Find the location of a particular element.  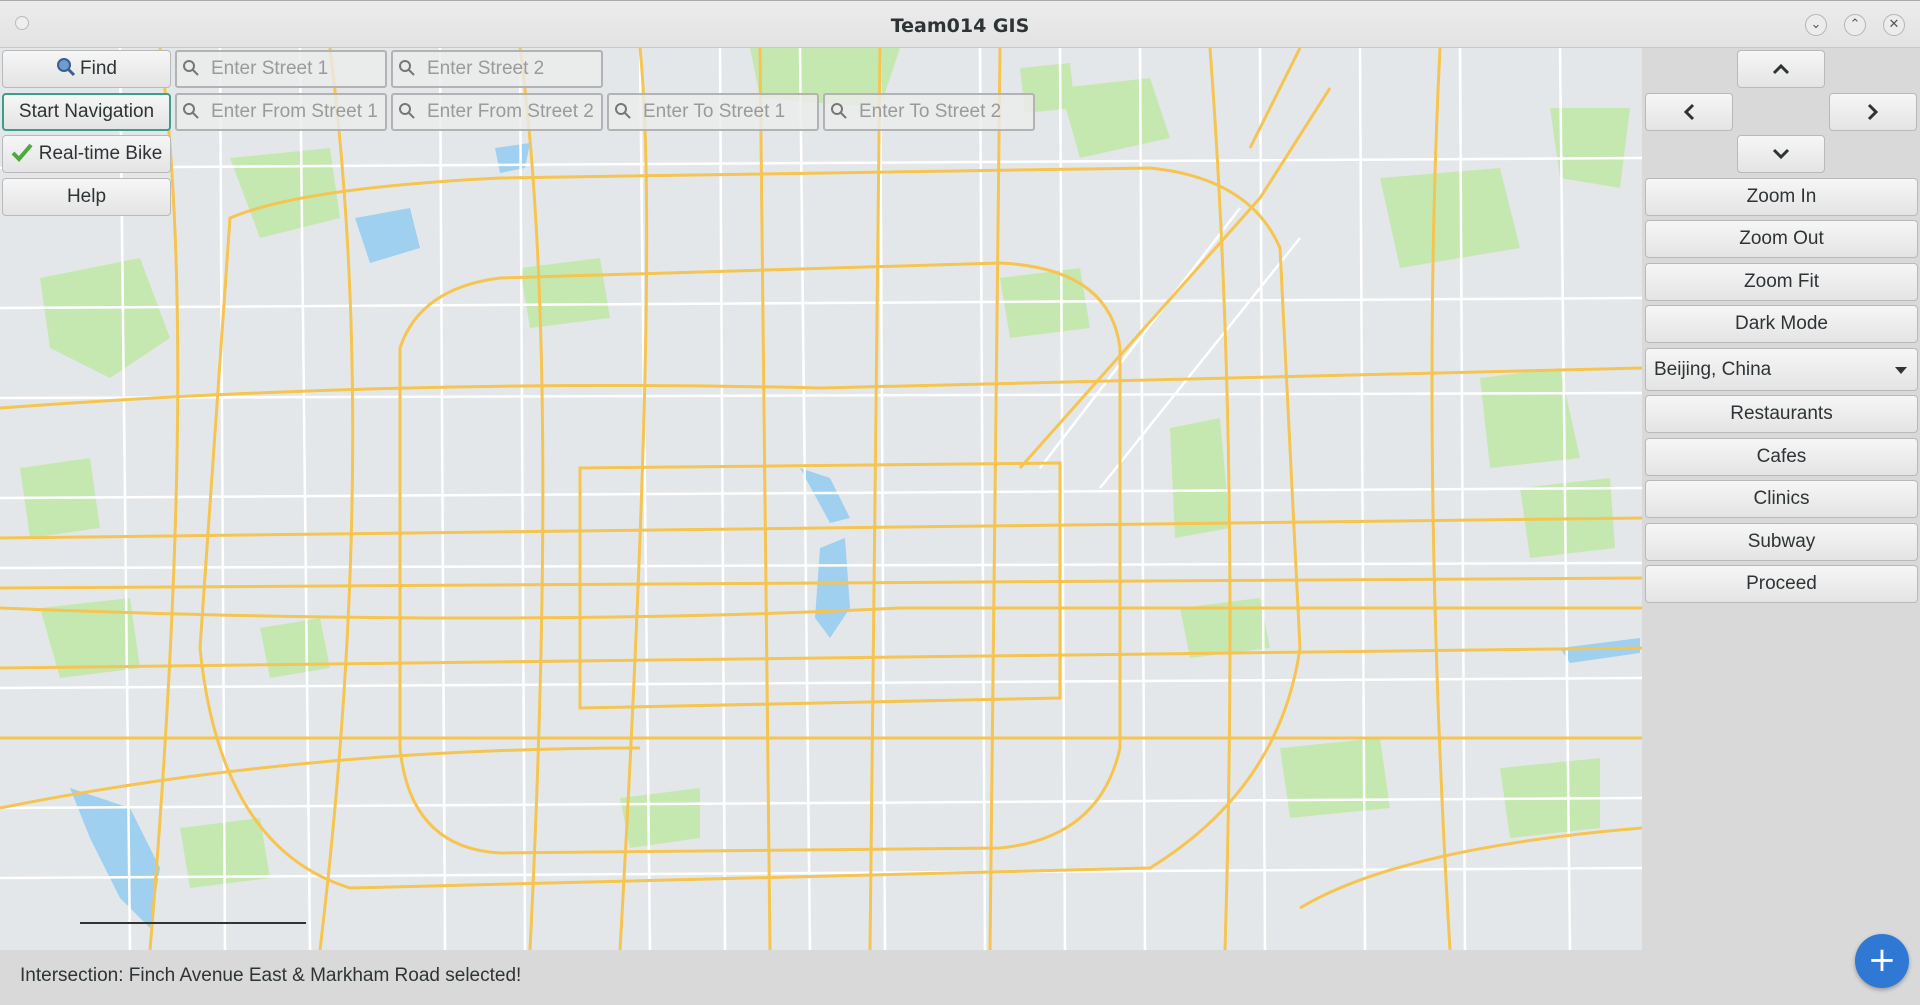

proceed-button: Proceed is located at coordinates (1781, 584).